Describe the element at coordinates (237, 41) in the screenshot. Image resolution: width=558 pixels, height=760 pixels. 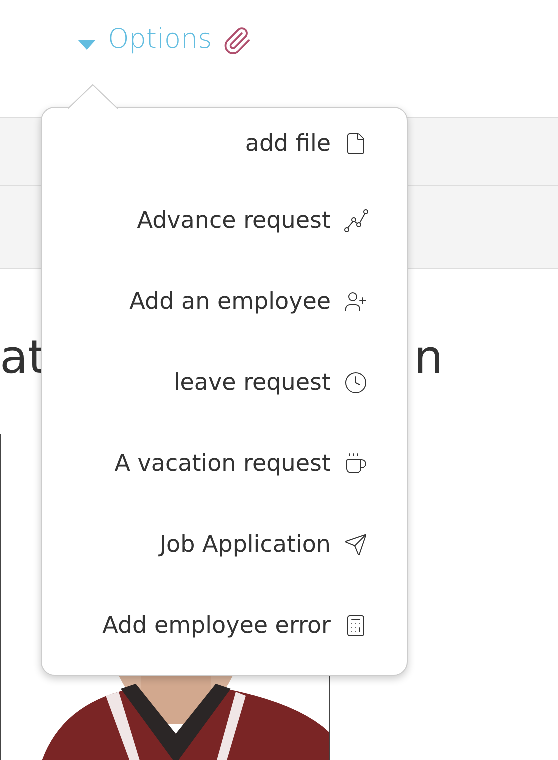
I see `paperclip-icon` at that location.